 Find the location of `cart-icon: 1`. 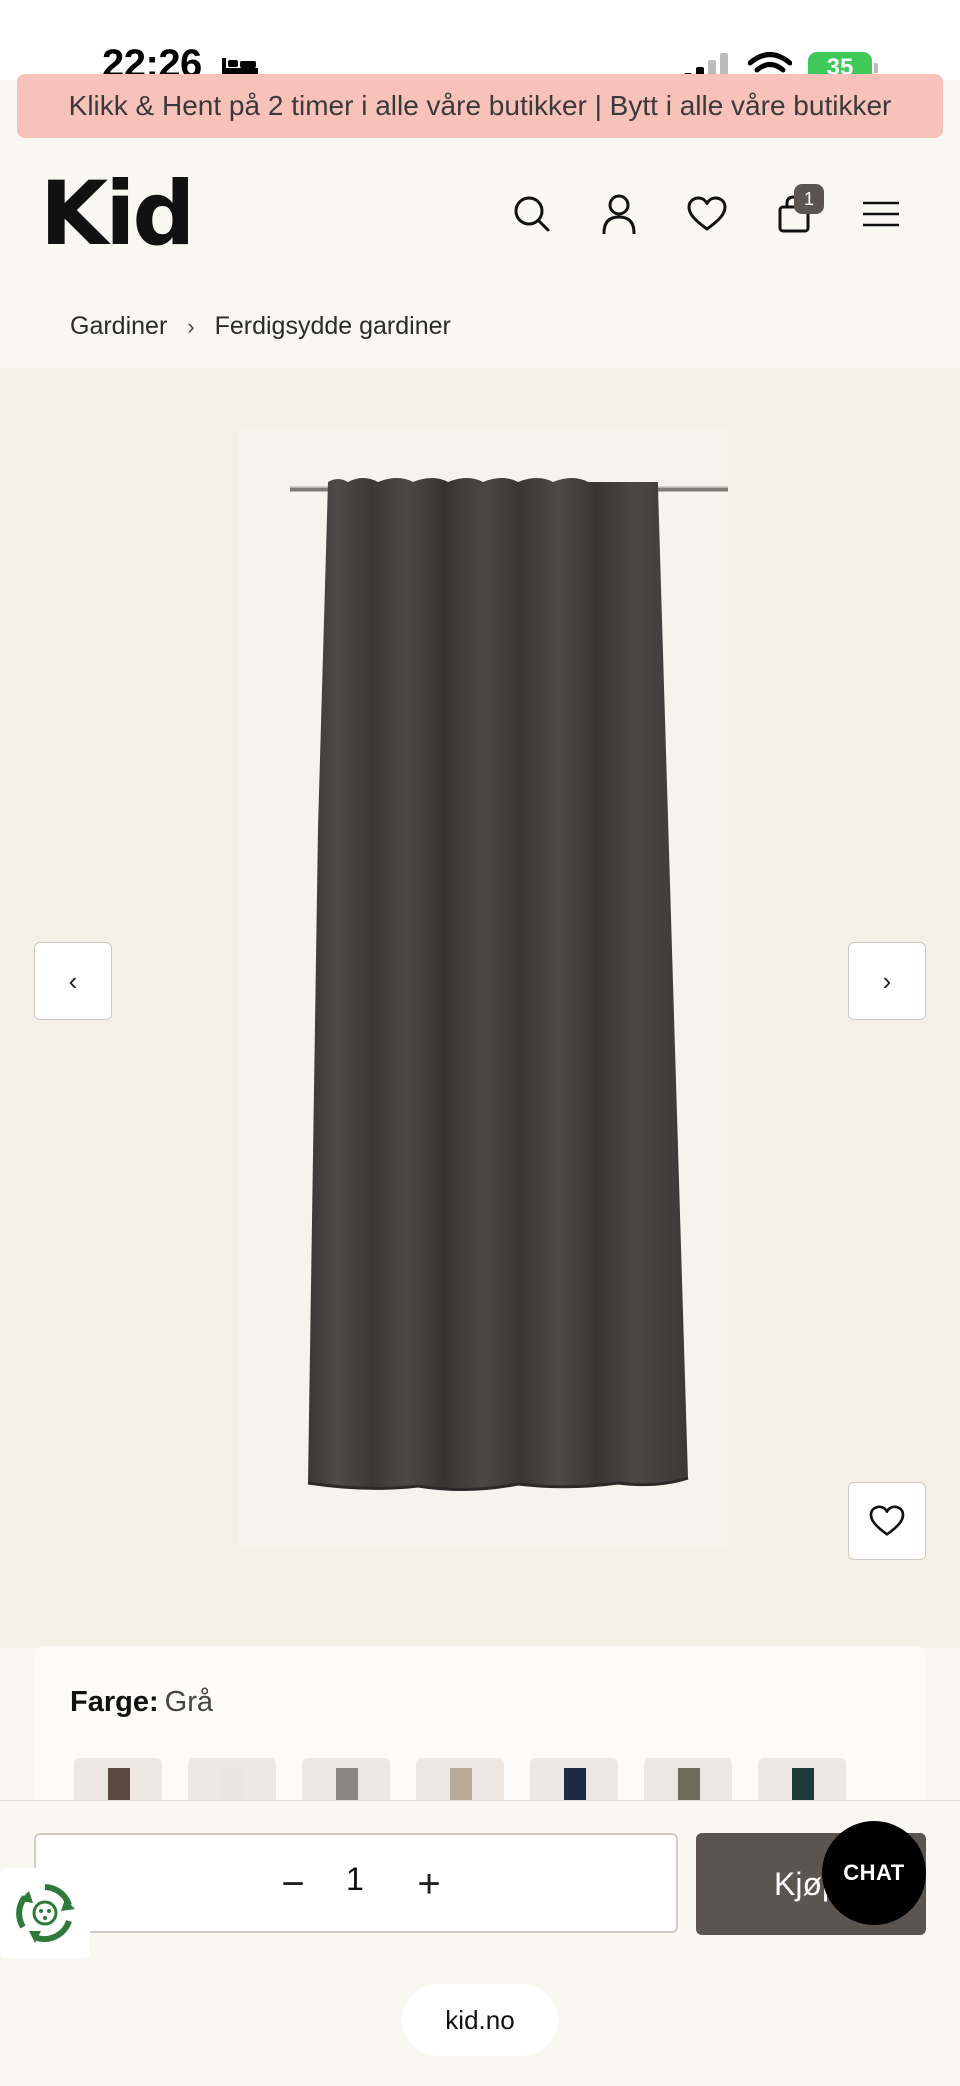

cart-icon: 1 is located at coordinates (798, 210).